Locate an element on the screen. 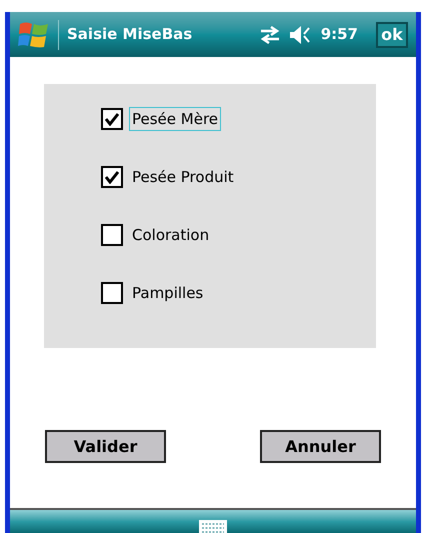 This screenshot has height=533, width=426. option-label: Pampilles is located at coordinates (167, 293).